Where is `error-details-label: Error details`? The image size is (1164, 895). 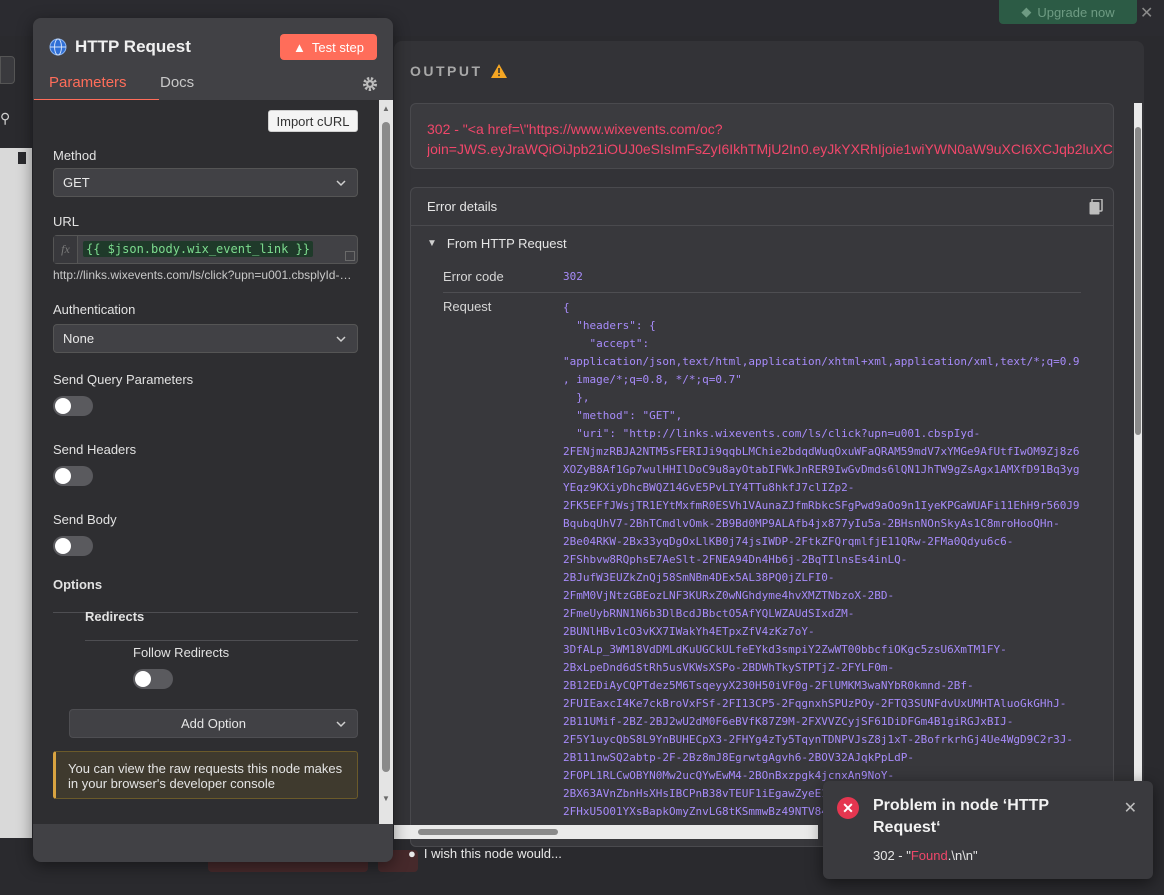
error-details-label: Error details is located at coordinates (462, 206).